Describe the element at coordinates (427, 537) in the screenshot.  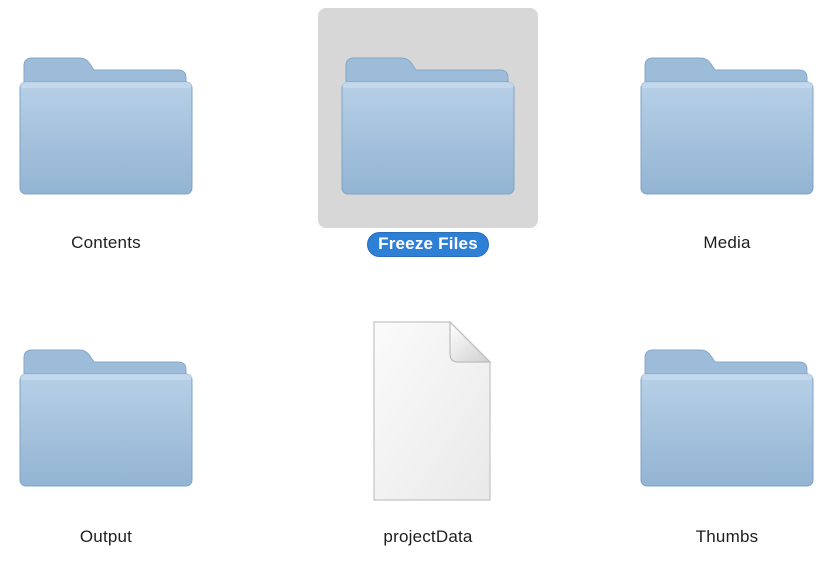
I see `item-label: projectData` at that location.